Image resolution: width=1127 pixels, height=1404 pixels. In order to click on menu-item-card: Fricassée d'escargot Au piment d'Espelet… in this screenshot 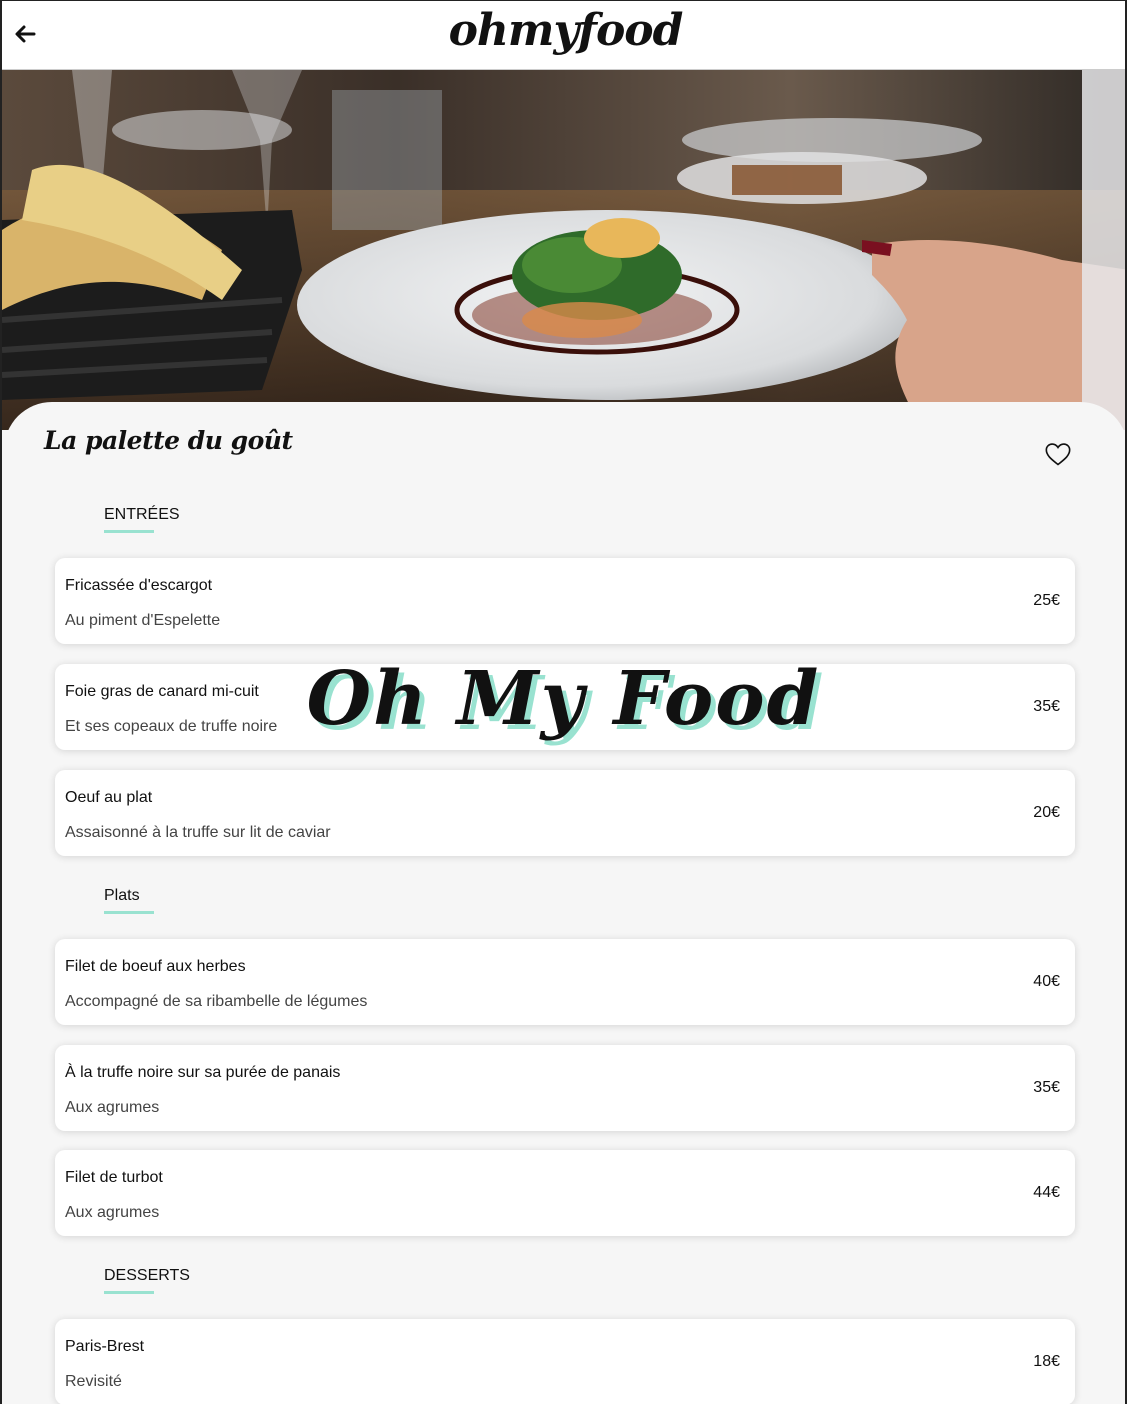, I will do `click(565, 601)`.